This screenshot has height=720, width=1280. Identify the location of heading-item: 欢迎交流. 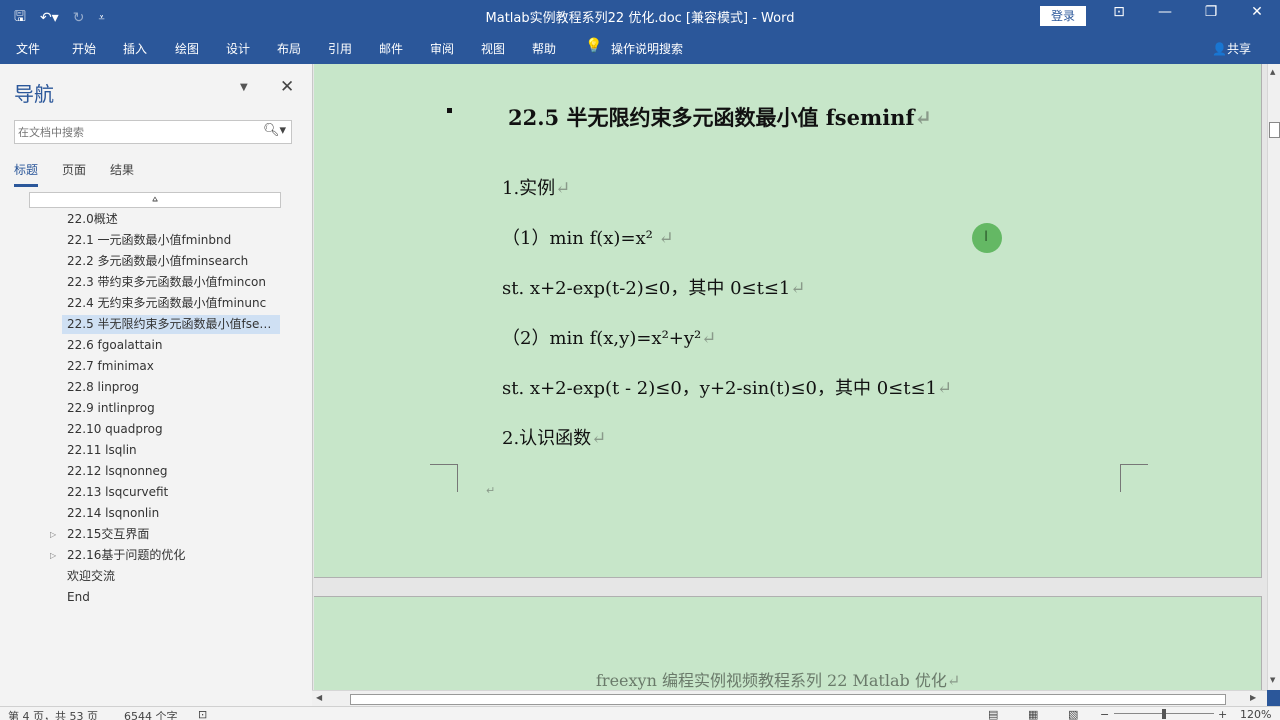
(171, 576).